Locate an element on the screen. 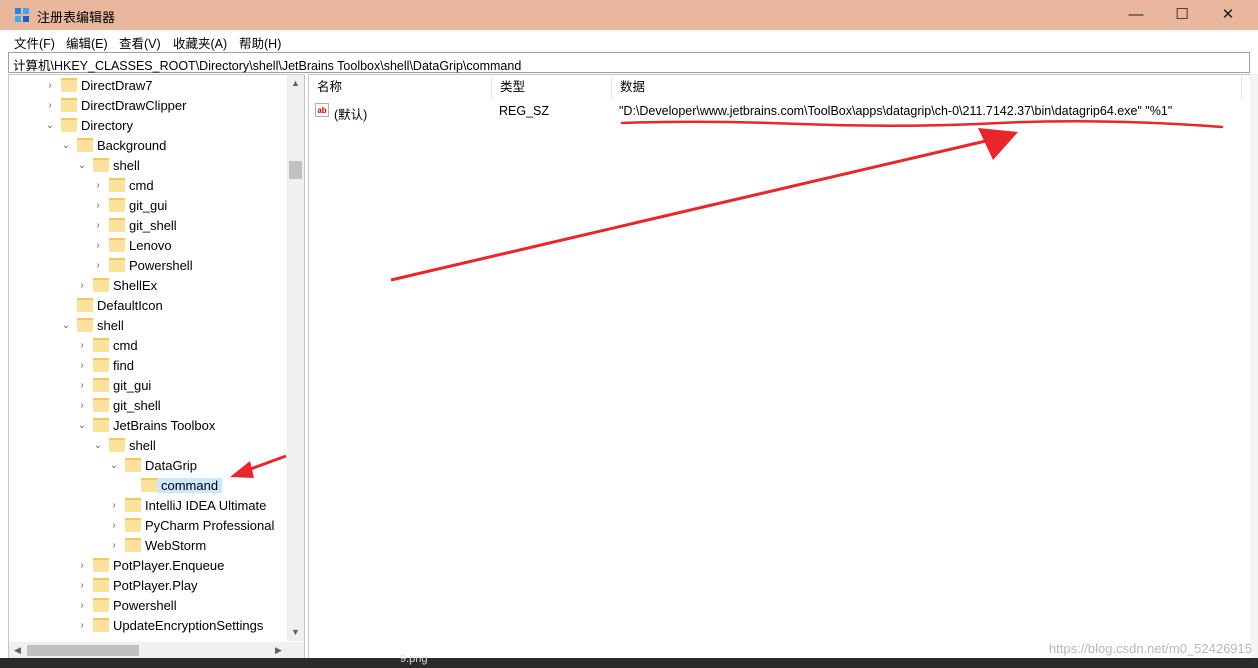 This screenshot has width=1258, height=668. tree-node-label: PotPlayer.Enqueue is located at coordinates (168, 565).